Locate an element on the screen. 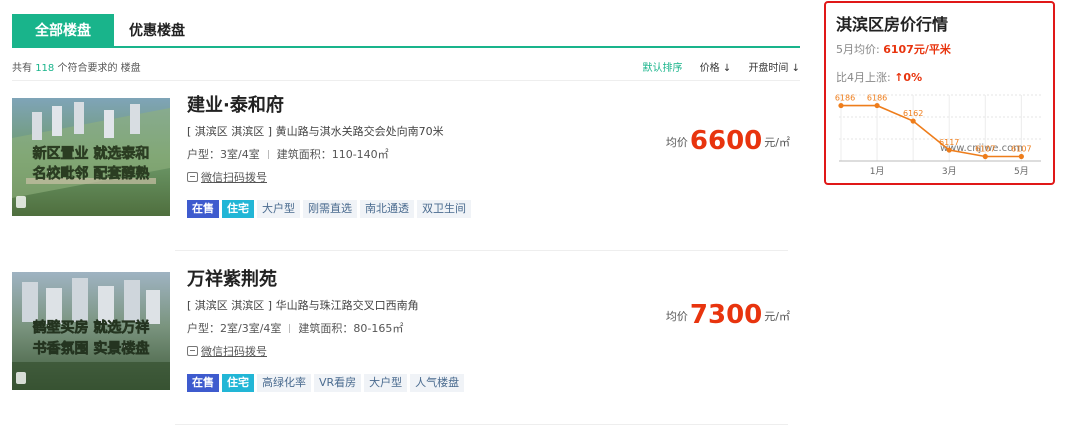  listing-image: 鹤壁买房 就选万祥 书香氛围 实景楼盘 is located at coordinates (91, 331).